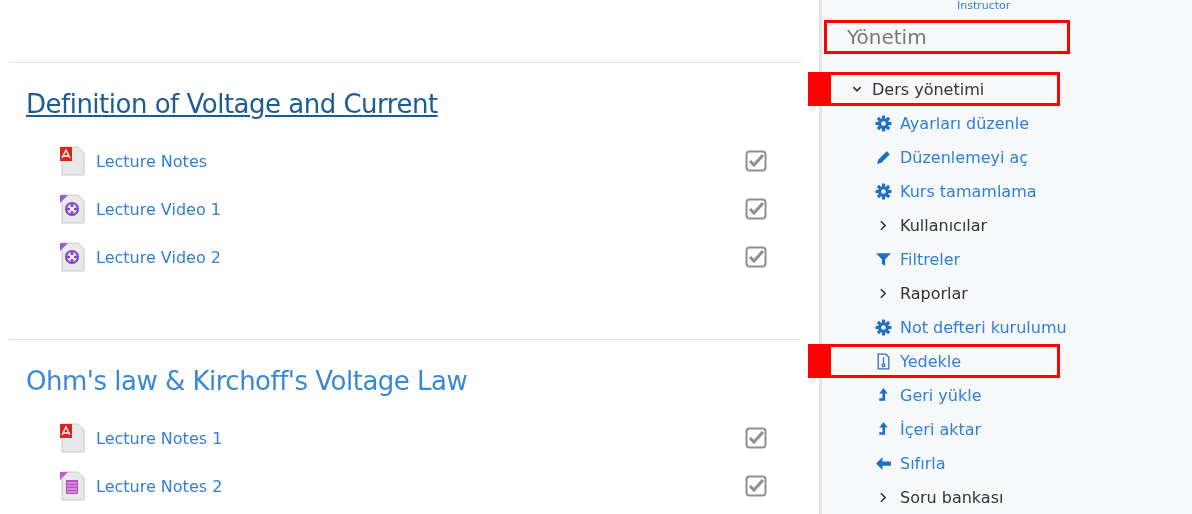 The image size is (1192, 514). I want to click on activity-link: Lecture Notes, so click(420, 161).